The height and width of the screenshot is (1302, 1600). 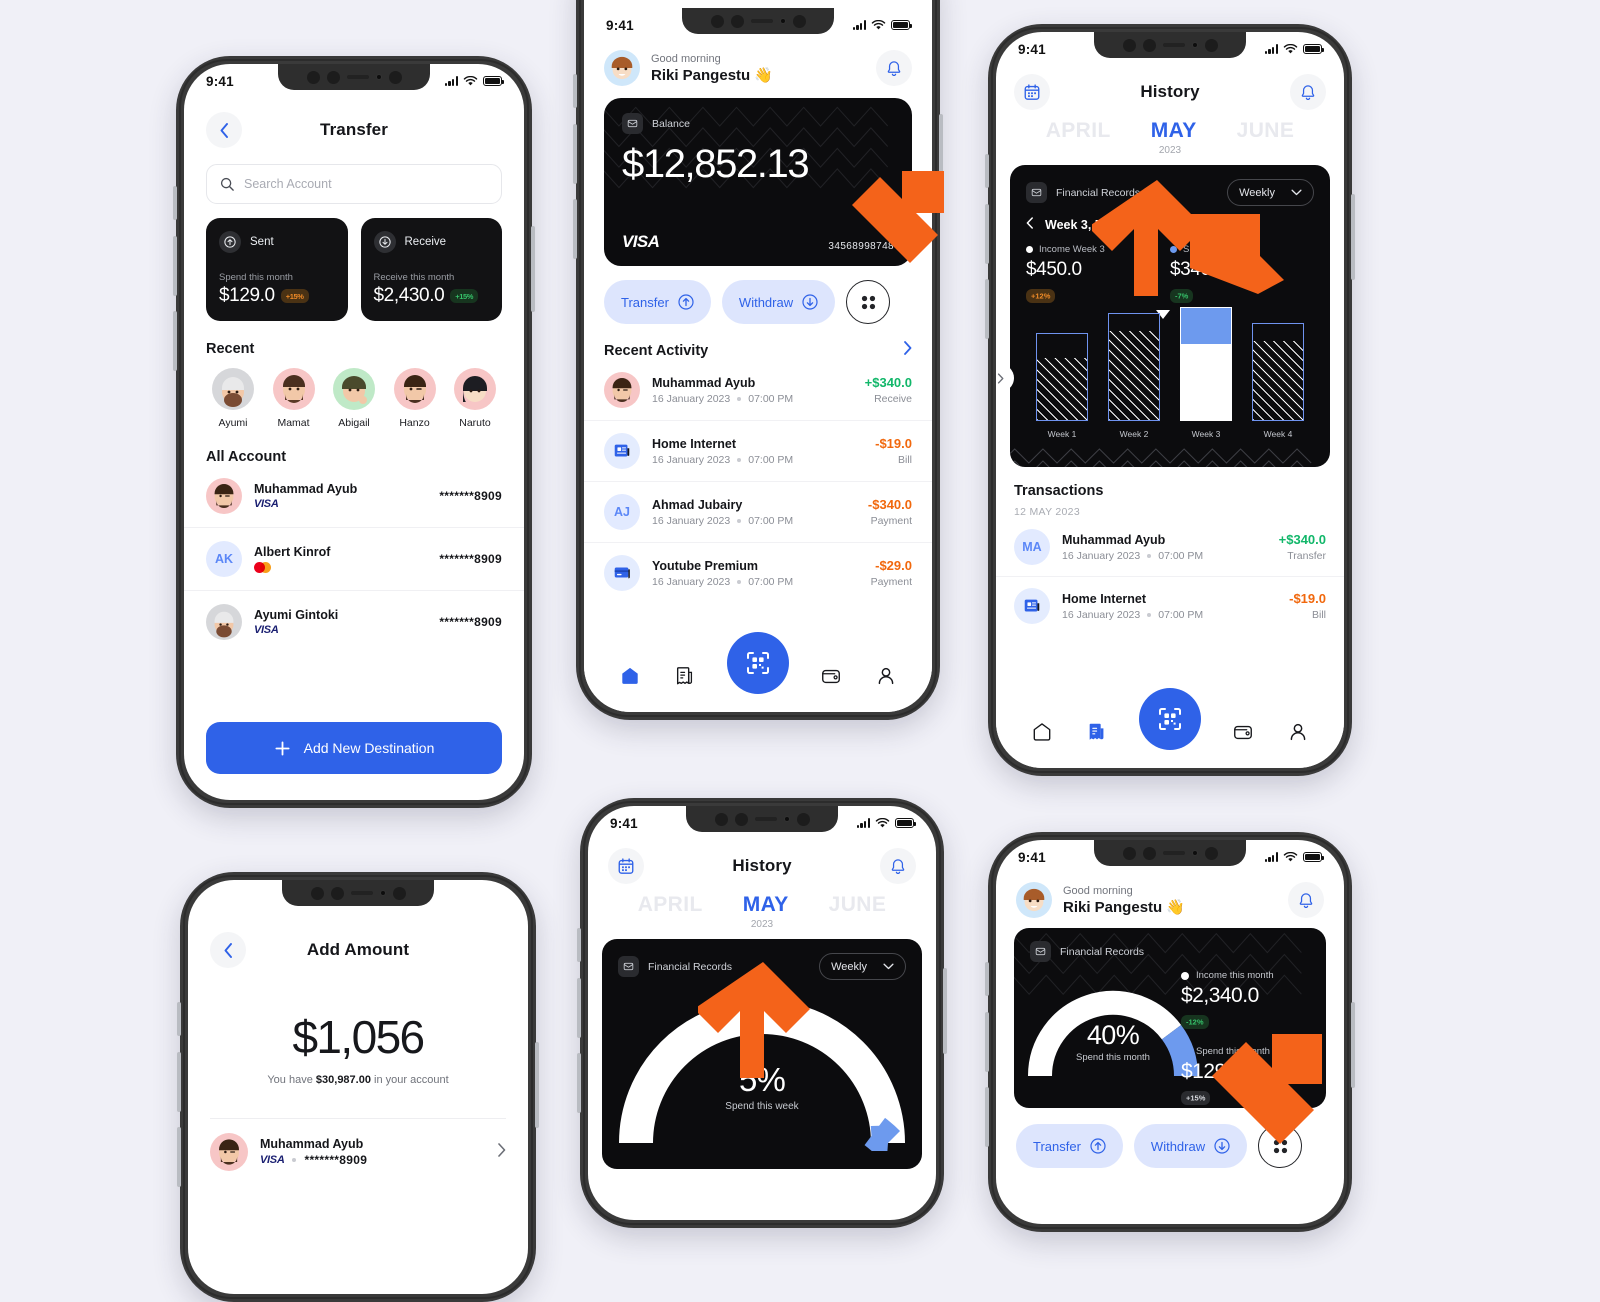 I want to click on prev-week-button, so click(x=1030, y=224).